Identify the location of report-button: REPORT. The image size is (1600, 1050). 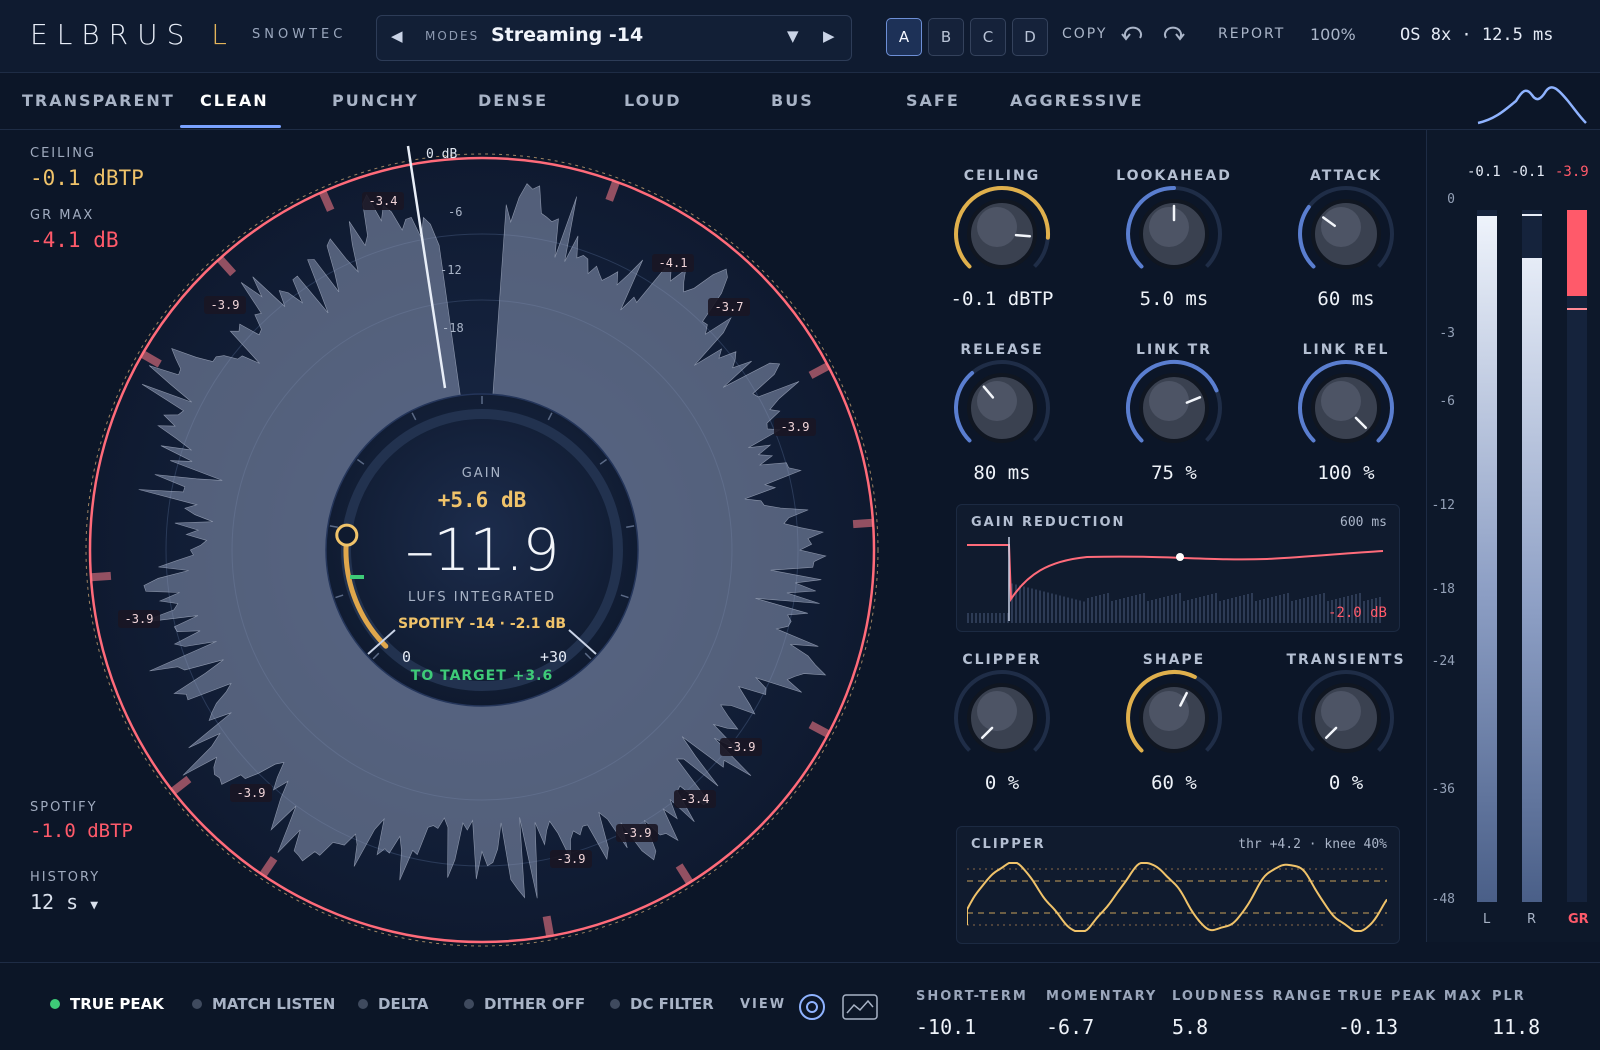
(1251, 34).